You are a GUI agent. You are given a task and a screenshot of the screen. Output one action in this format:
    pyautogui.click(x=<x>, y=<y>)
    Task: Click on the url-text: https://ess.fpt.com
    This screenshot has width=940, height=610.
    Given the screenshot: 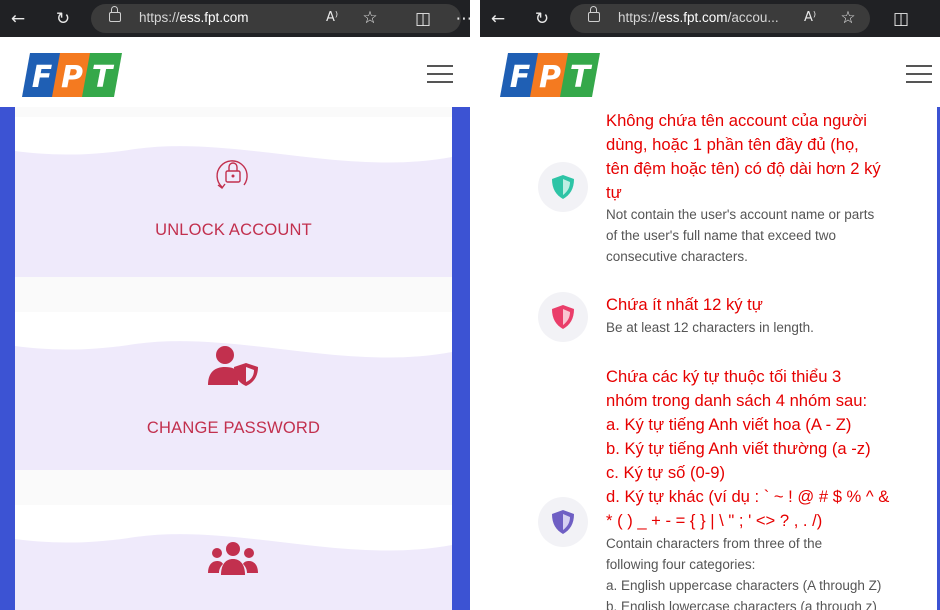 What is the action you would take?
    pyautogui.click(x=194, y=17)
    